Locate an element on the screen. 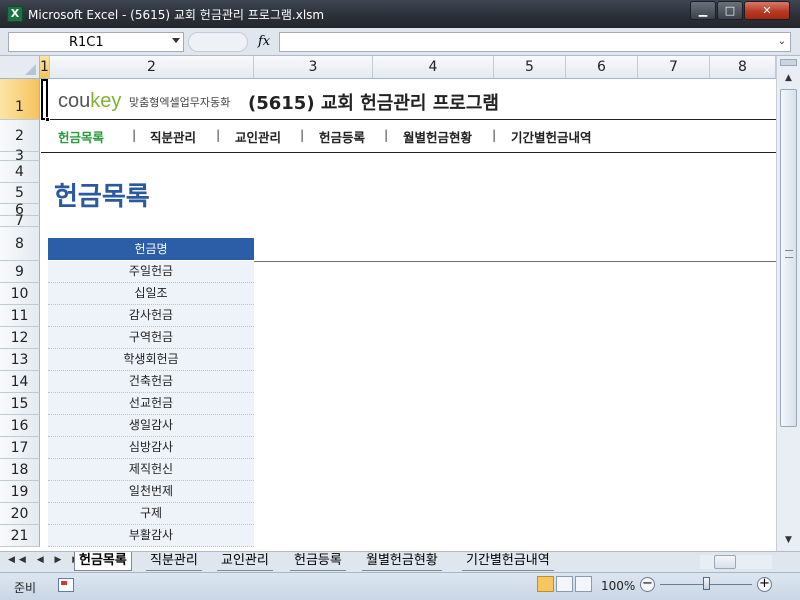 The height and width of the screenshot is (600, 800). nav-item-2: 직분관리 is located at coordinates (173, 136).